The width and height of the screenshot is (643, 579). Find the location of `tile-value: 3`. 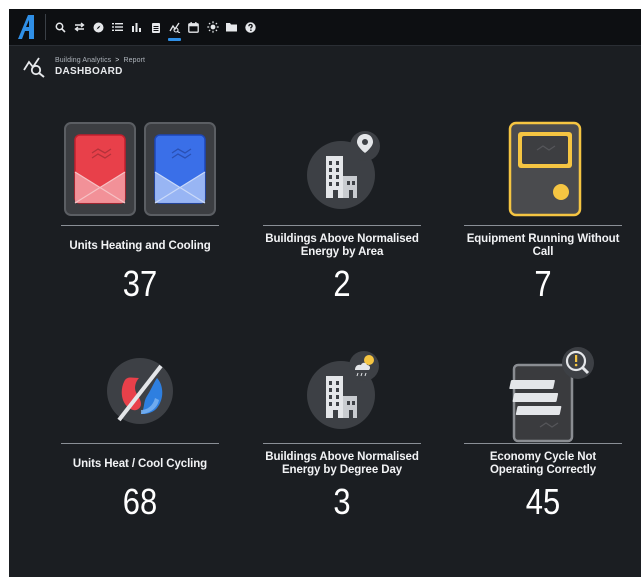

tile-value: 3 is located at coordinates (342, 501).